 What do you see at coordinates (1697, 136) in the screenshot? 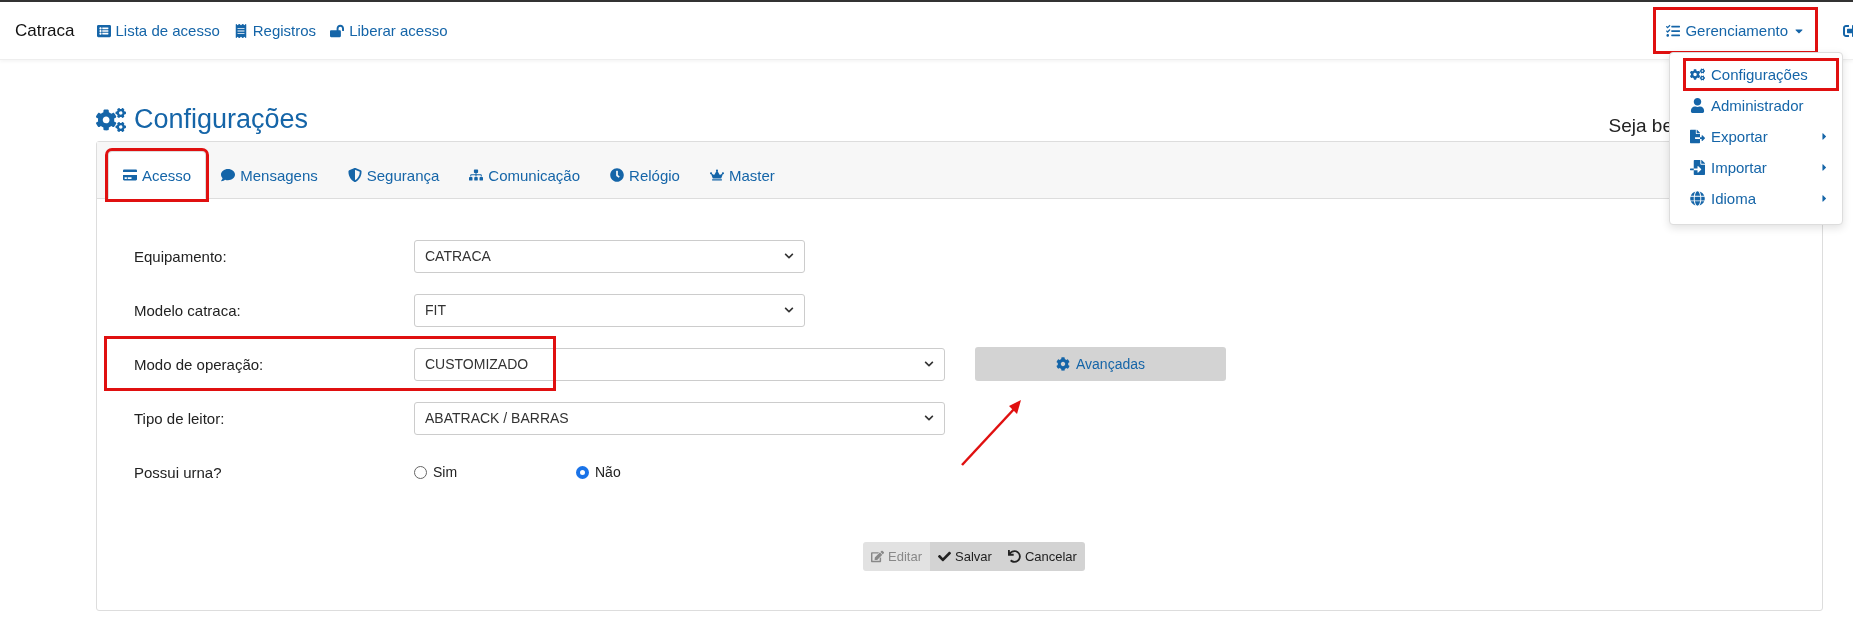
I see `file-export-icon` at bounding box center [1697, 136].